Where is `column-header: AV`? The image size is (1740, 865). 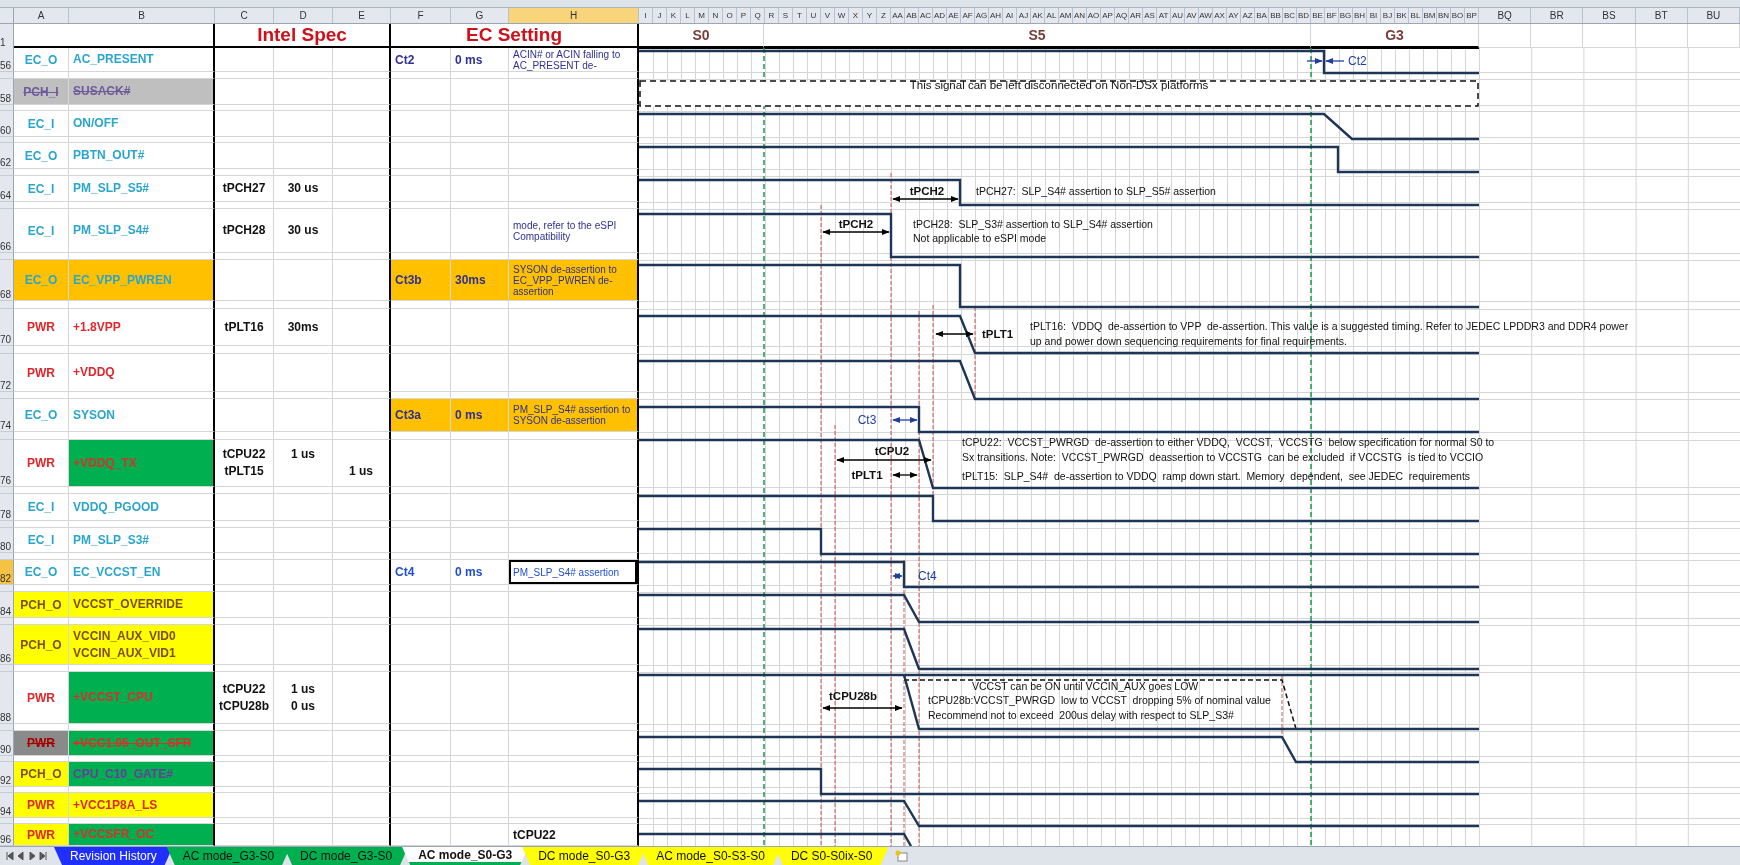 column-header: AV is located at coordinates (1192, 15).